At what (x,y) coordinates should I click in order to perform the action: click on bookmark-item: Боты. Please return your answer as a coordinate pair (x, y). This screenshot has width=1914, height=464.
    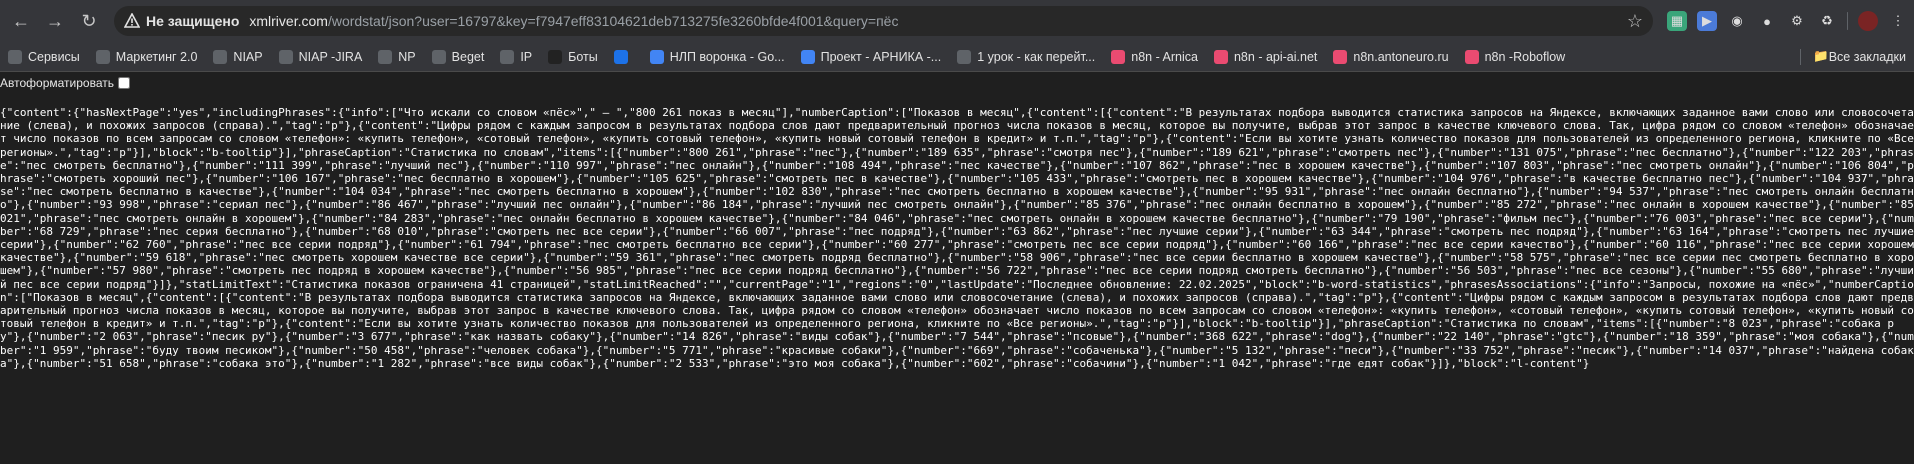
    Looking at the image, I should click on (573, 56).